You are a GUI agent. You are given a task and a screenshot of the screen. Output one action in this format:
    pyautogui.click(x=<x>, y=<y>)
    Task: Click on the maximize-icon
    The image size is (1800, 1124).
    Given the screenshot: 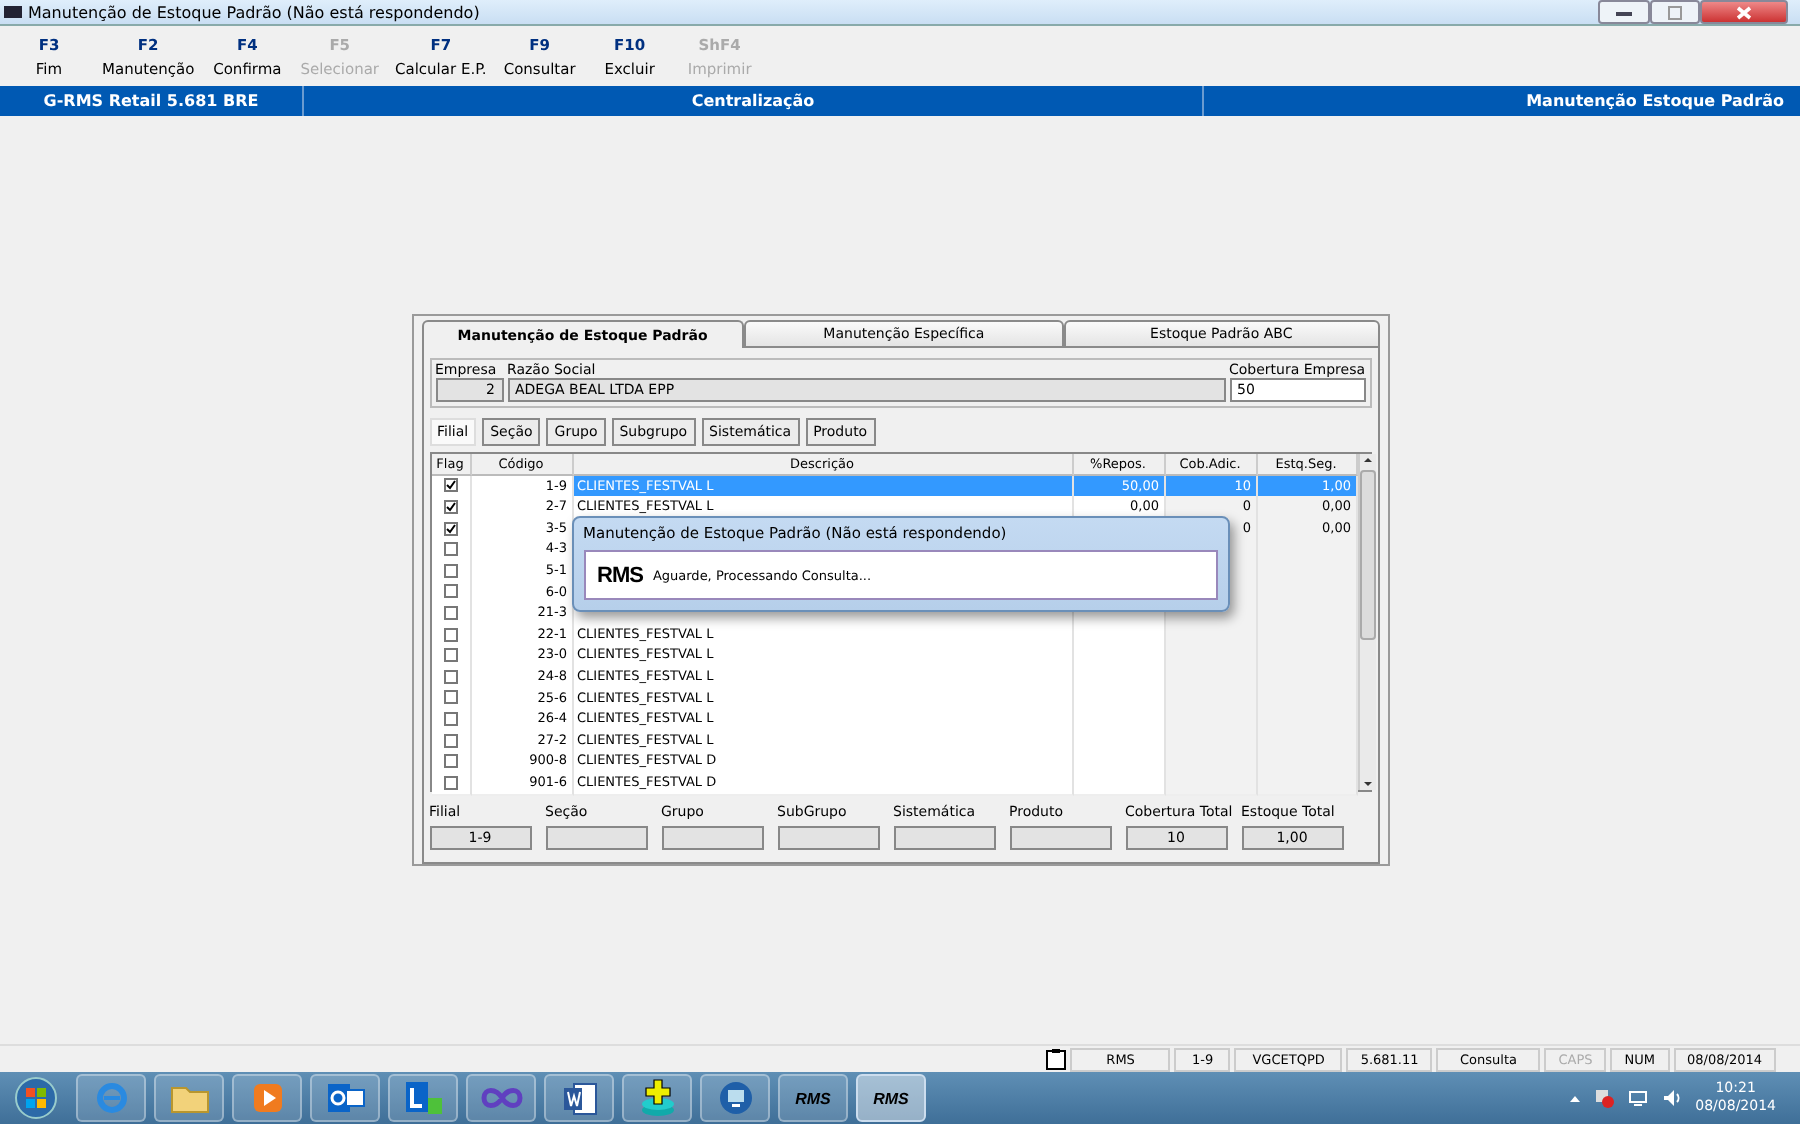 What is the action you would take?
    pyautogui.click(x=1675, y=12)
    